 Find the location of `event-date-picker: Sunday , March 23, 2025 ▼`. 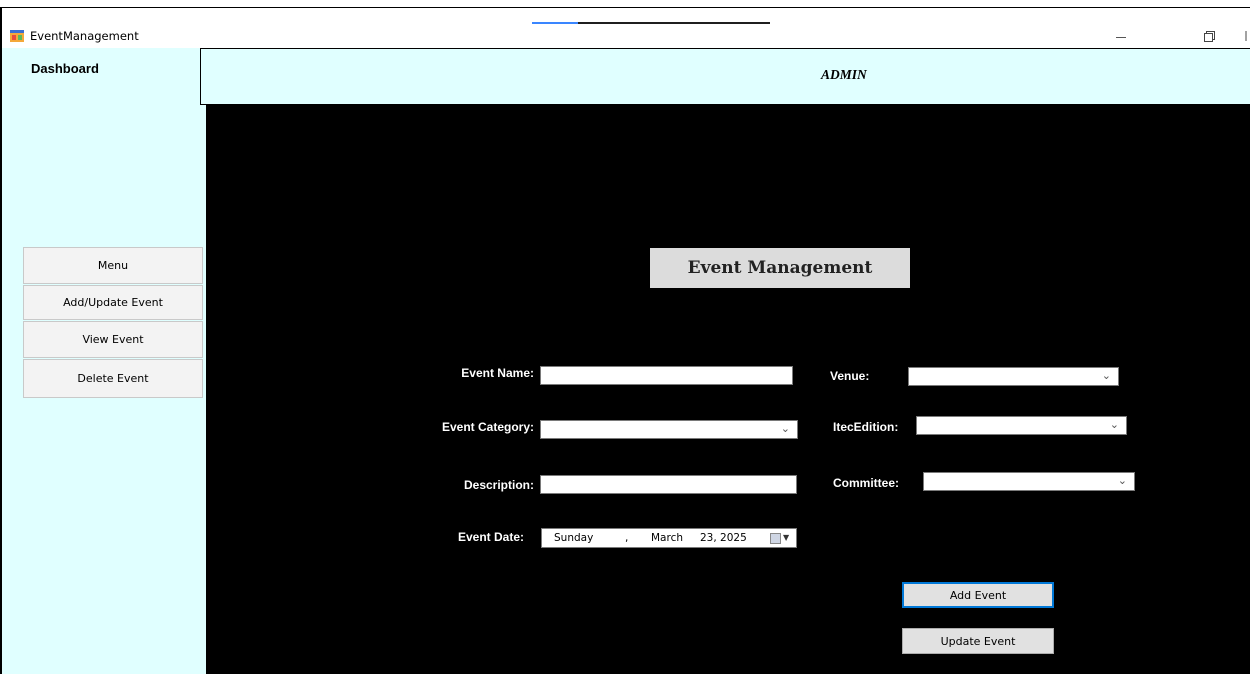

event-date-picker: Sunday , March 23, 2025 ▼ is located at coordinates (669, 538).